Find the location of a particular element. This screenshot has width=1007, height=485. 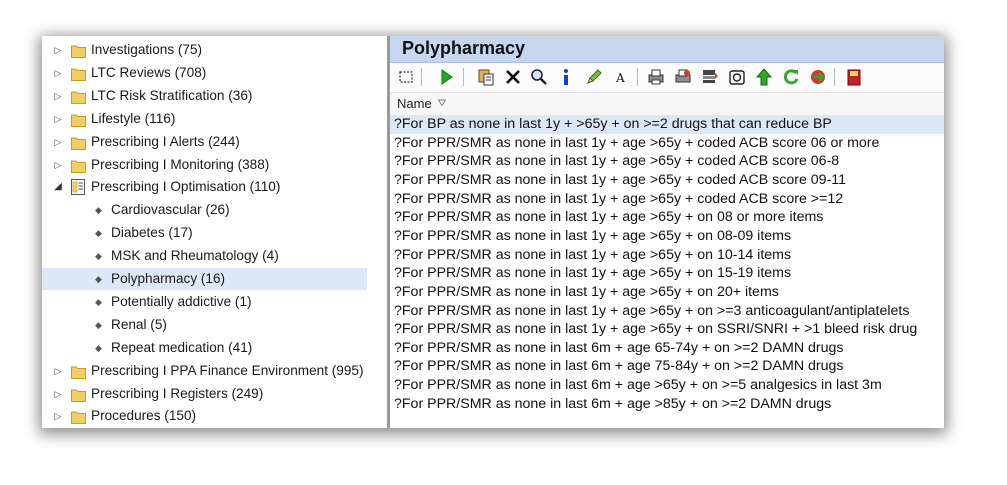

sort-icon is located at coordinates (442, 103).